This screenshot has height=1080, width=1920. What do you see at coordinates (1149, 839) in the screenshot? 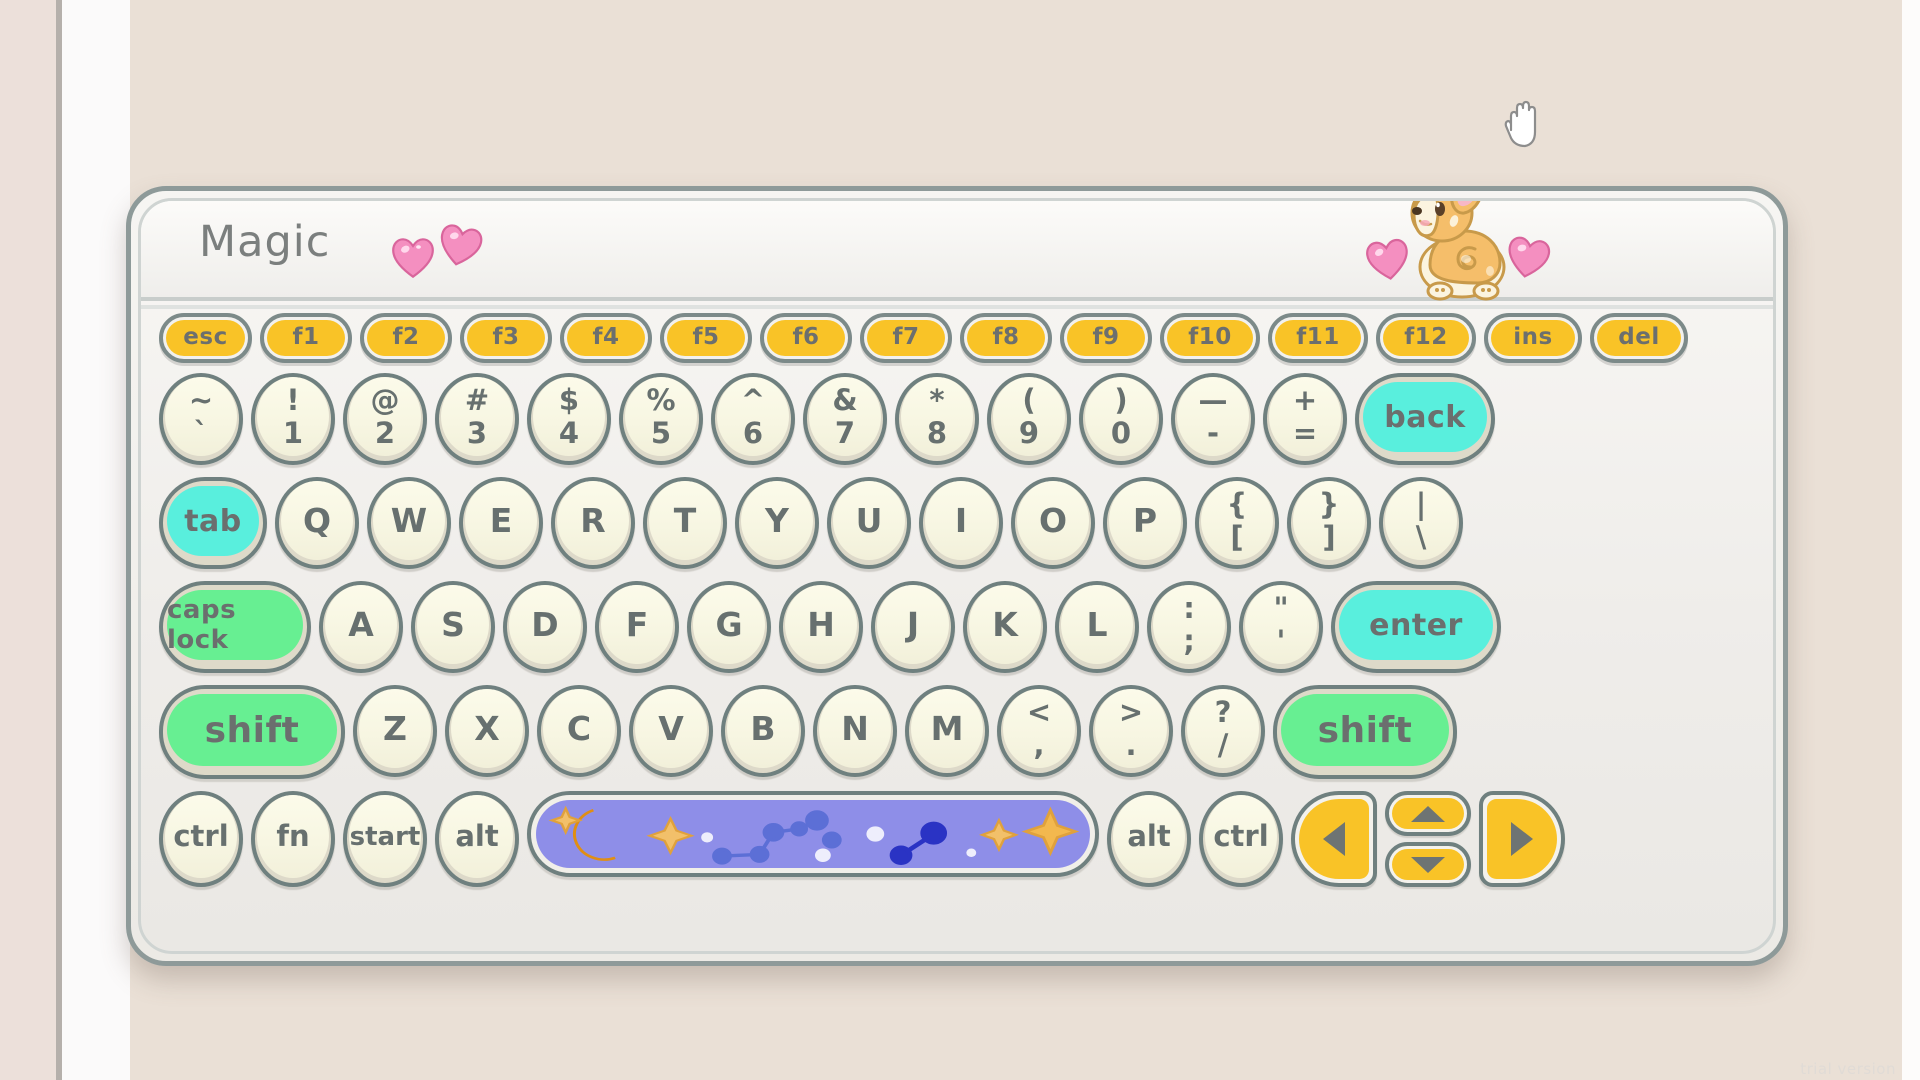
I see `key-alt-right: alt` at bounding box center [1149, 839].